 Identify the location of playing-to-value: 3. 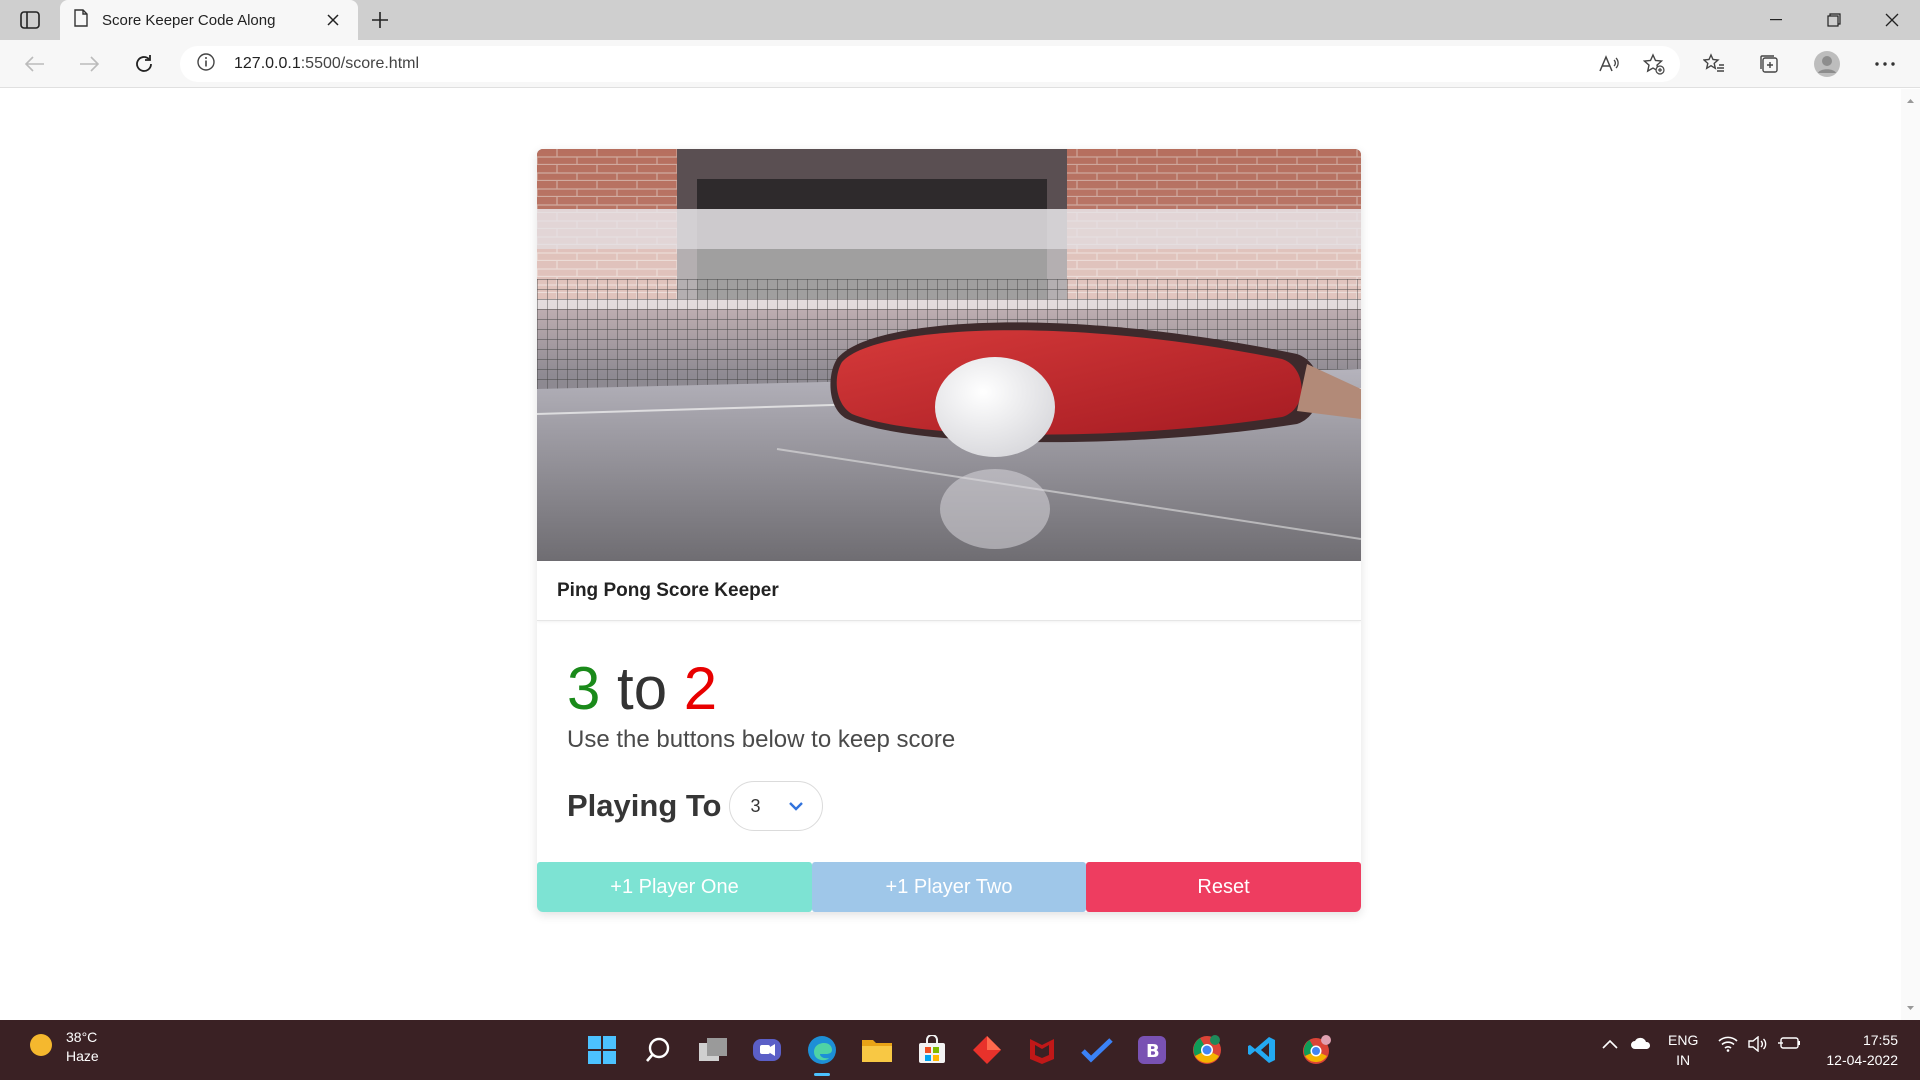
(755, 805).